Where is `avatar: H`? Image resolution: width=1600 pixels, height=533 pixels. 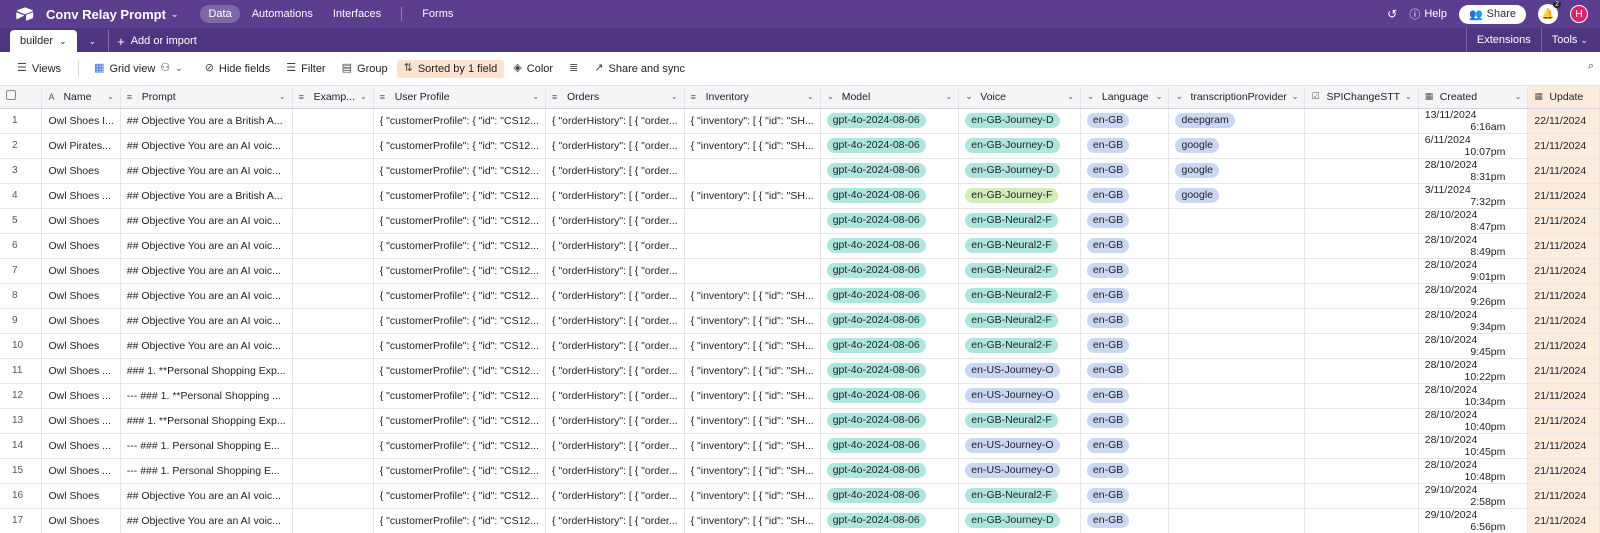
avatar: H is located at coordinates (1579, 14).